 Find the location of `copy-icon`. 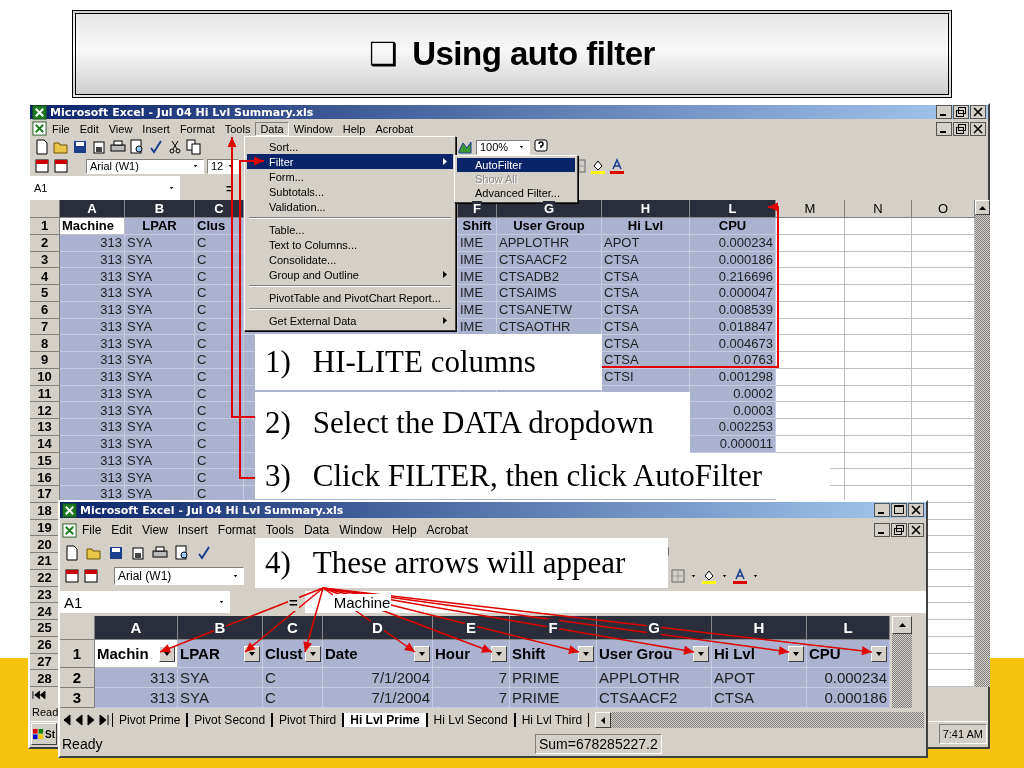

copy-icon is located at coordinates (194, 147).